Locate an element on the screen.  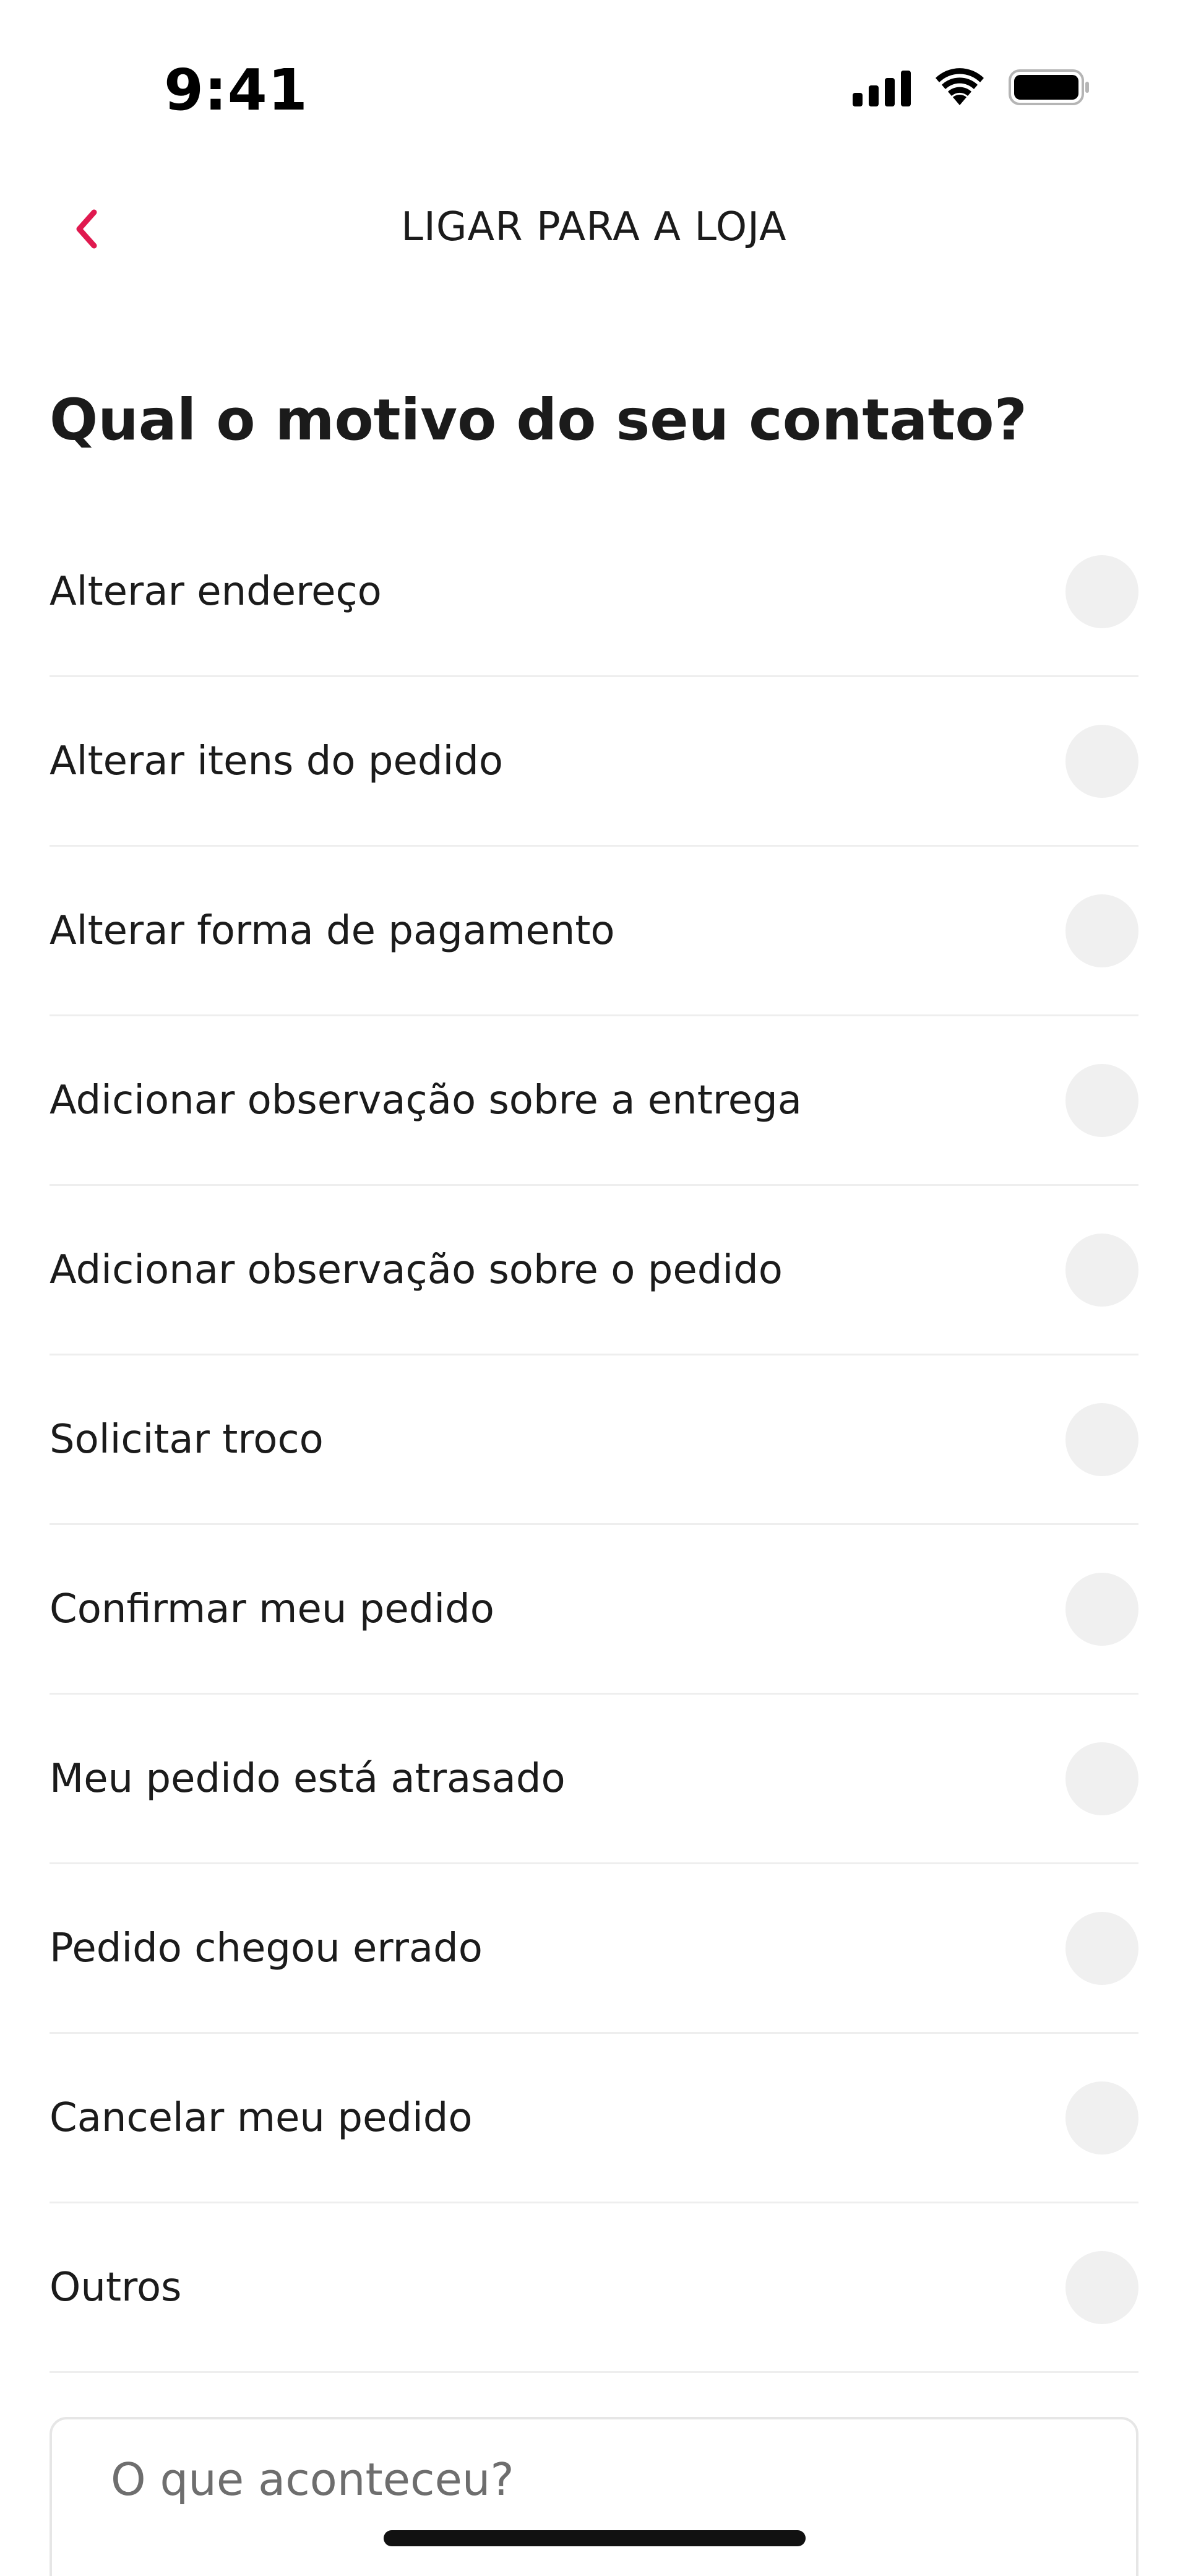
wifi-icon is located at coordinates (959, 87).